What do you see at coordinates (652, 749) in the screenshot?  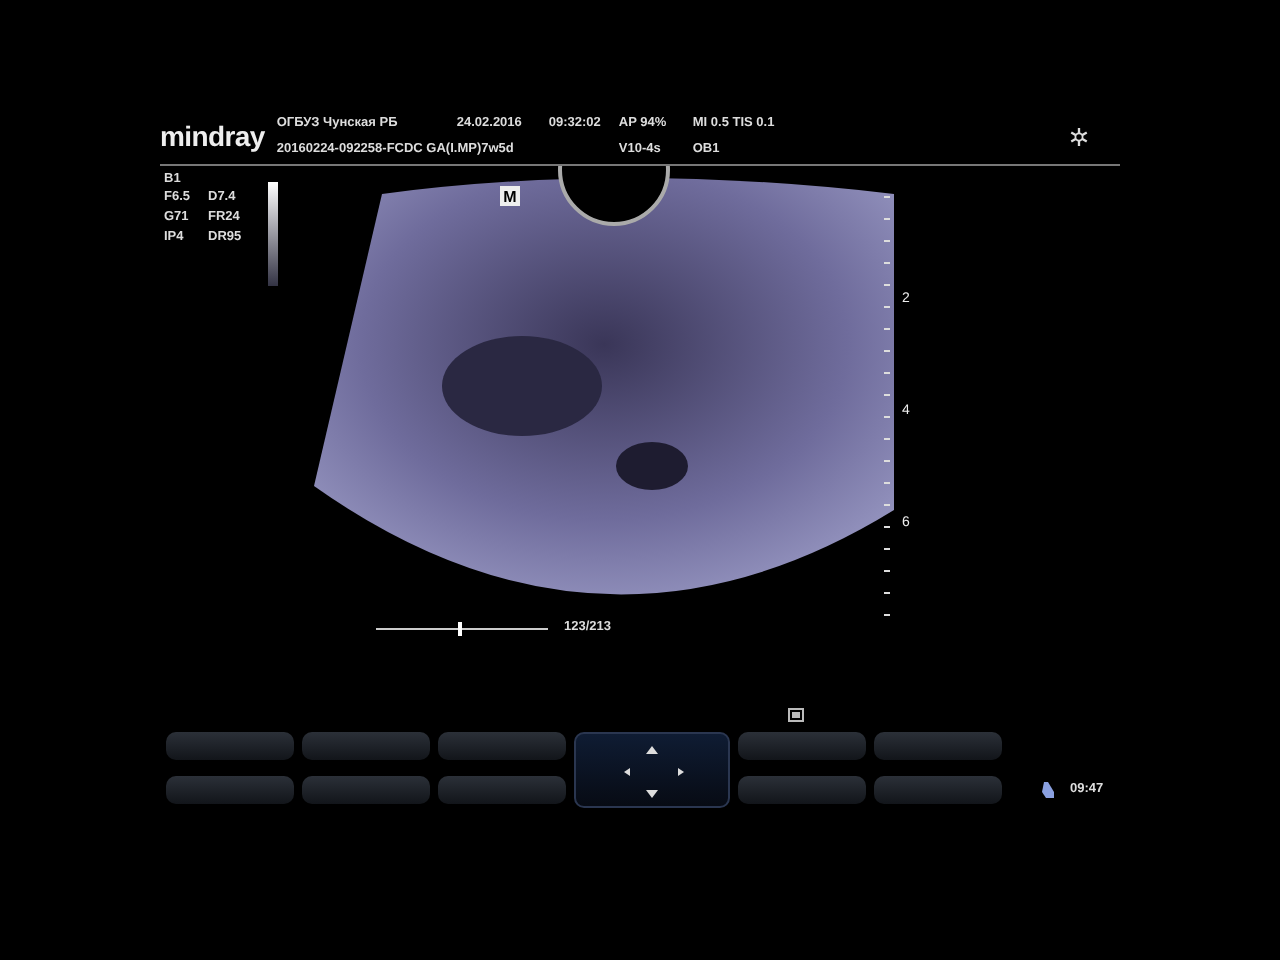 I see `up-arrow-icon` at bounding box center [652, 749].